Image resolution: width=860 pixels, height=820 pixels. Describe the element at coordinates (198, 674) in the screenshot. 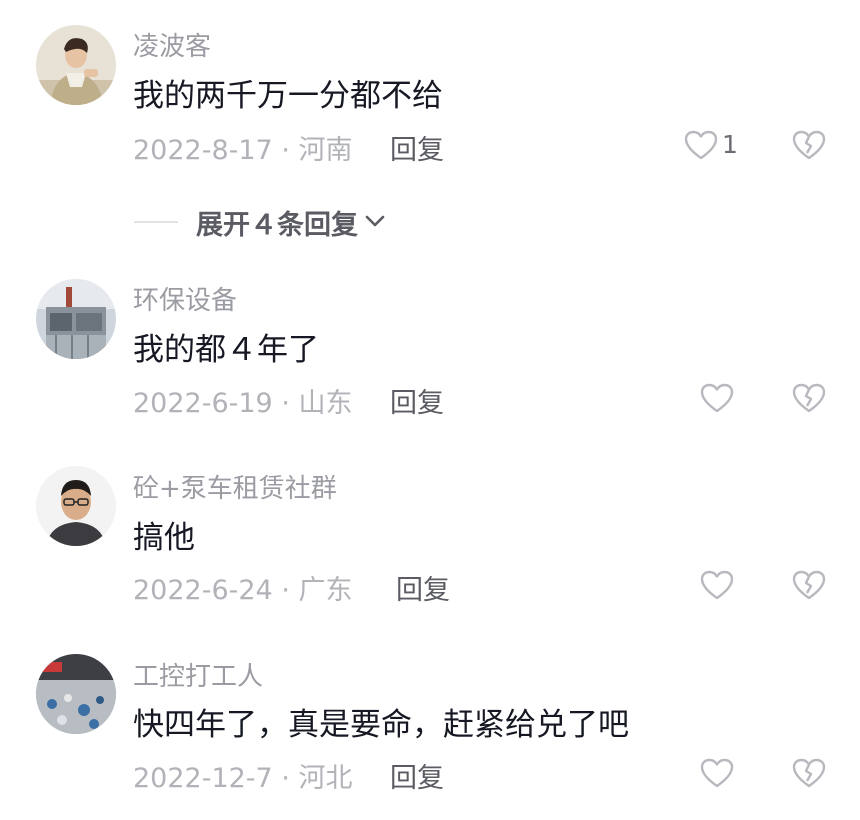

I see `comment-username: 工控打工人` at that location.